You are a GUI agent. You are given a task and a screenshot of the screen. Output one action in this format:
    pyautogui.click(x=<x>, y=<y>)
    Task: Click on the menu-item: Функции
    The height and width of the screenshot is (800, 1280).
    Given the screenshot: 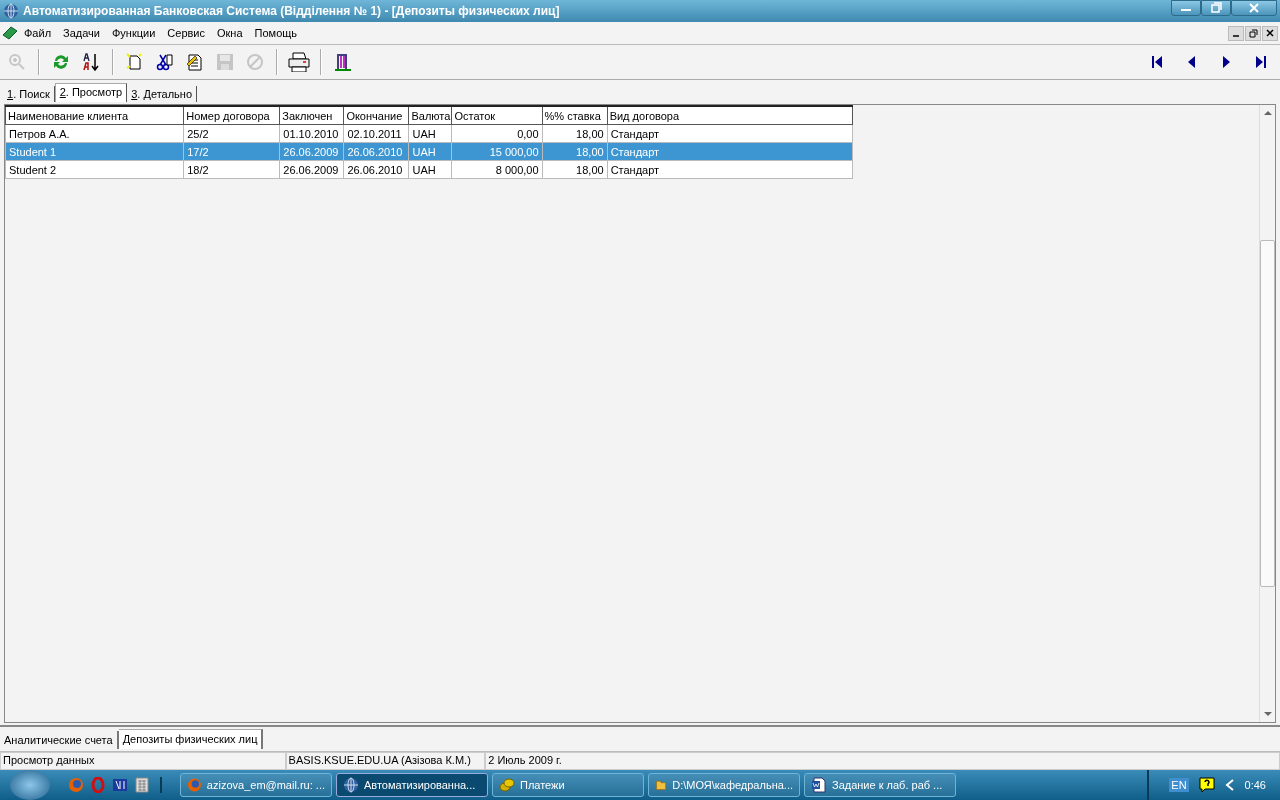 What is the action you would take?
    pyautogui.click(x=134, y=33)
    